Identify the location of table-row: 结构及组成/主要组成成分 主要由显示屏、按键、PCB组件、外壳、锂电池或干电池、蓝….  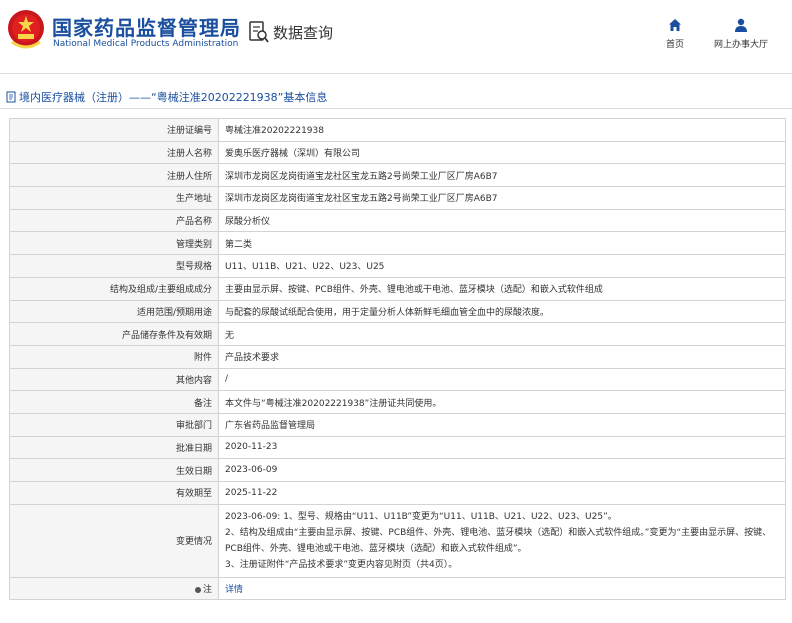
(397, 288).